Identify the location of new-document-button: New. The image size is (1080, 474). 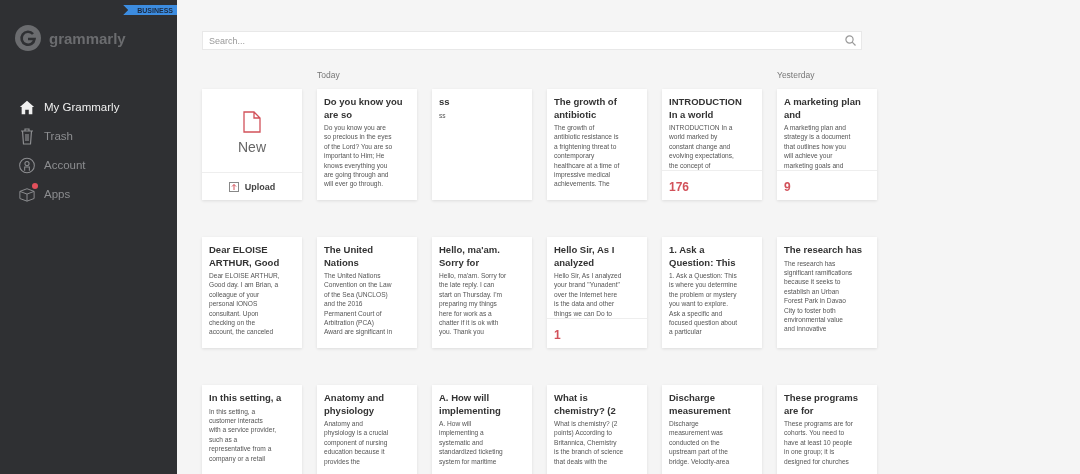
(252, 131).